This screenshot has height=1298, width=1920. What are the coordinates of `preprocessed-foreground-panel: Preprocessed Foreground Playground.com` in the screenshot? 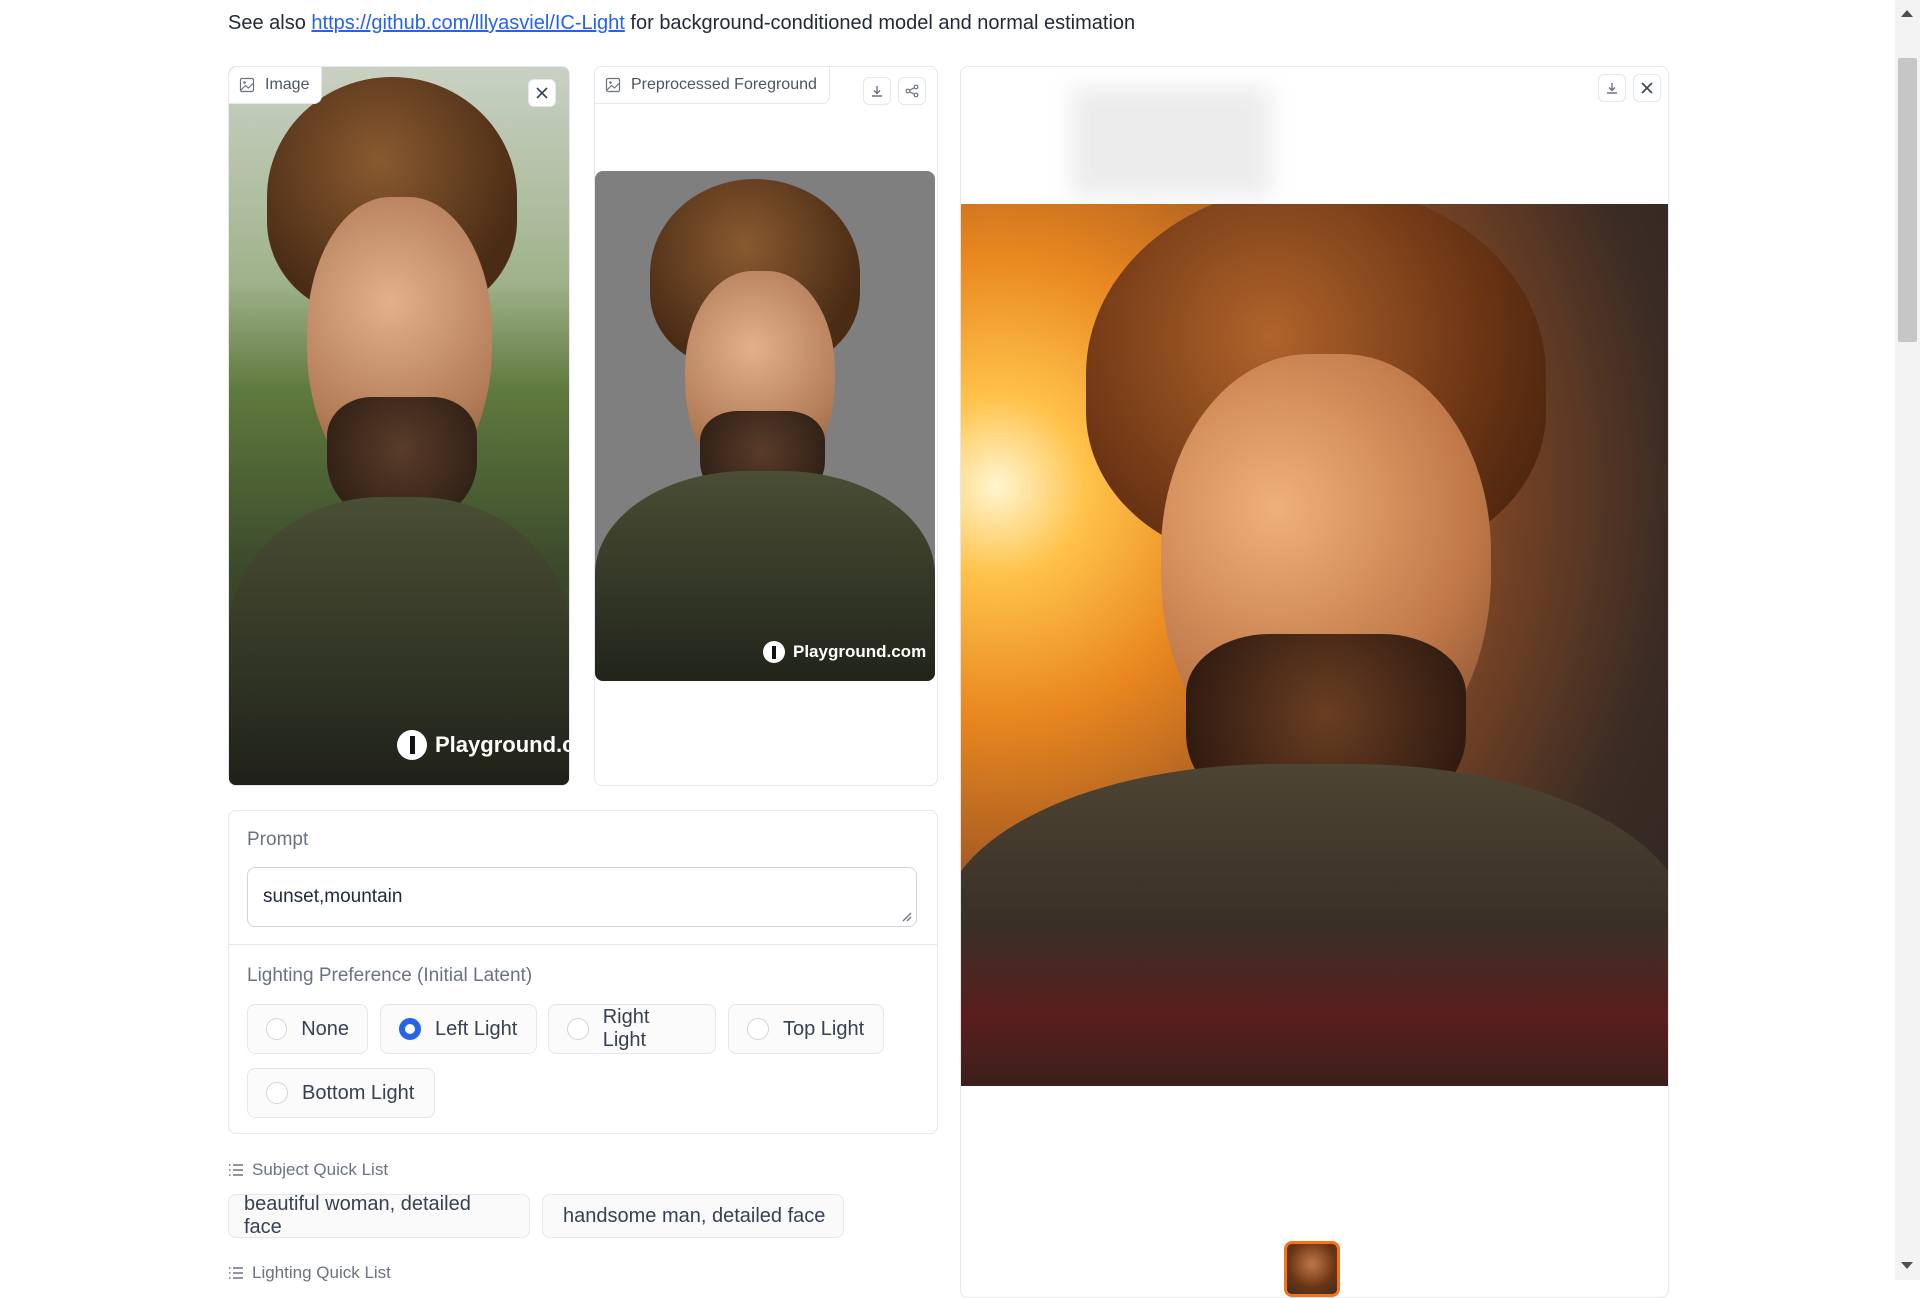 It's located at (766, 426).